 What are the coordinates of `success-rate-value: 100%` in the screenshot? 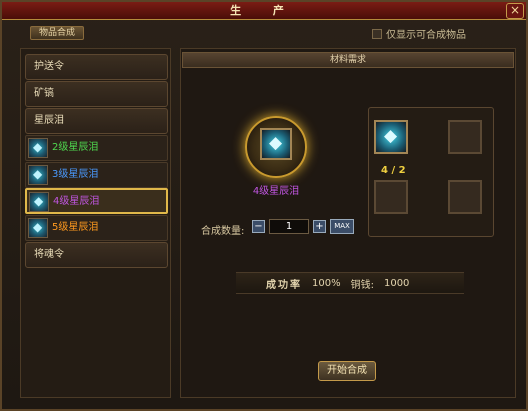 It's located at (326, 283).